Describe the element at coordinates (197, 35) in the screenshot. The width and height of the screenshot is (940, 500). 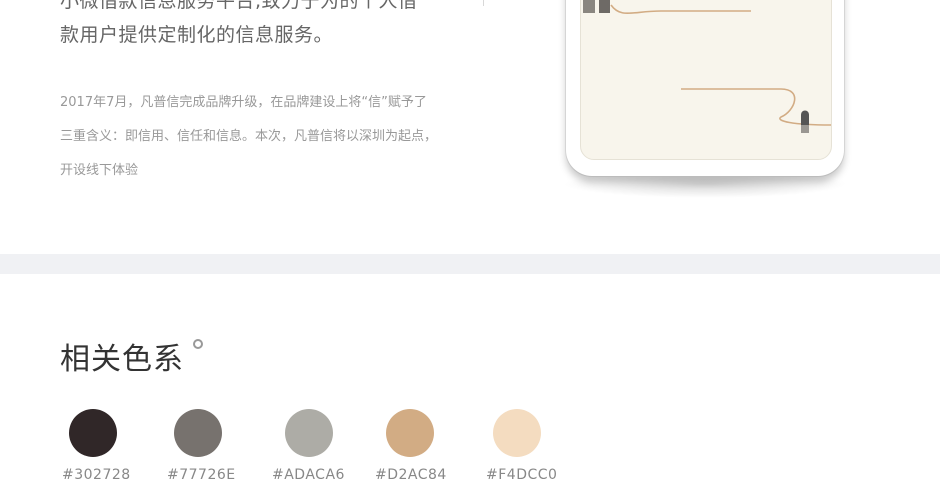
I see `intro-headline-line: 款用户提供定制化的信息服务。` at that location.